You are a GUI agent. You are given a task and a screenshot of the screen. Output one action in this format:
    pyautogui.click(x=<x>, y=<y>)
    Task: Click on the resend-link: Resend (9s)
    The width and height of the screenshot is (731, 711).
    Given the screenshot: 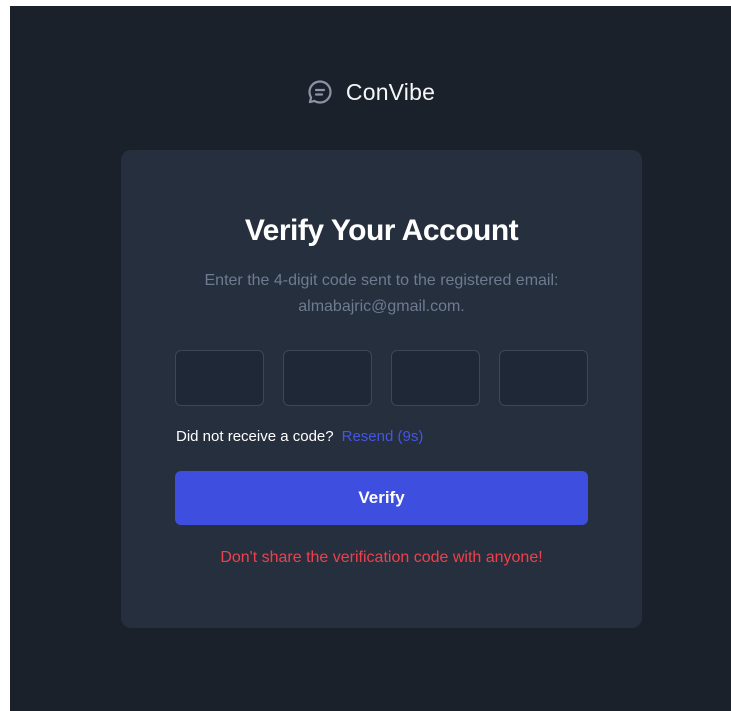 What is the action you would take?
    pyautogui.click(x=383, y=436)
    